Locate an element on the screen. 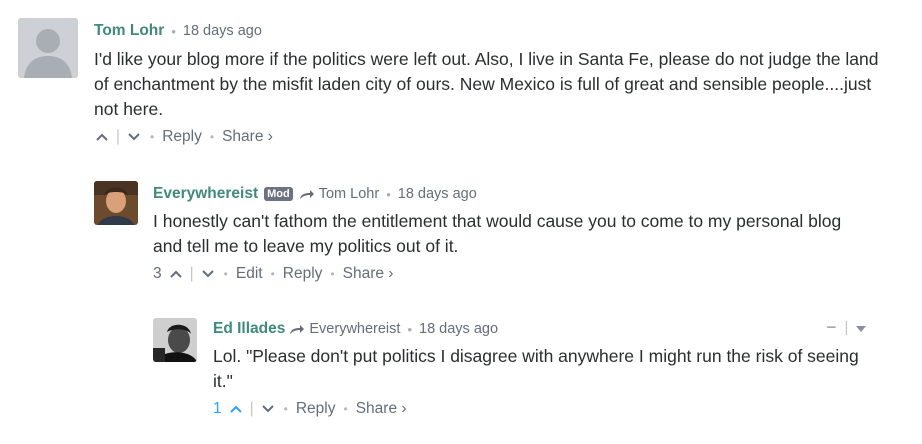 This screenshot has height=444, width=922. author-name: Ed Illades is located at coordinates (249, 329).